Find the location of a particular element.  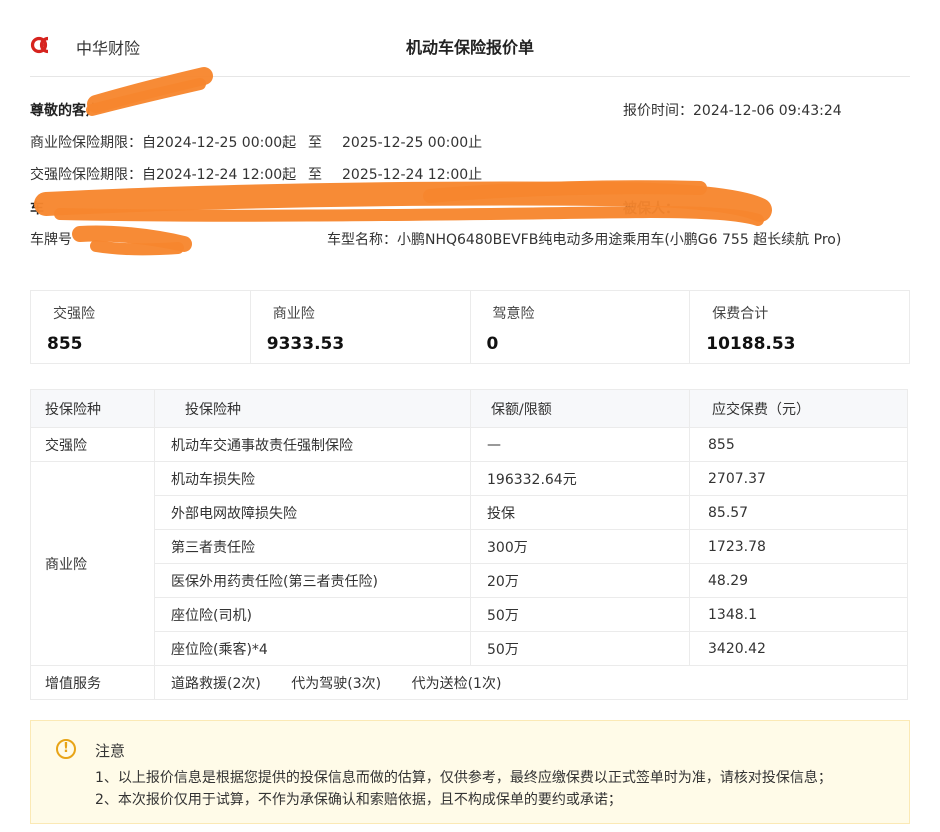

table-row: 交强险 机动车交通事故责任强制保险 — 855 is located at coordinates (469, 444).